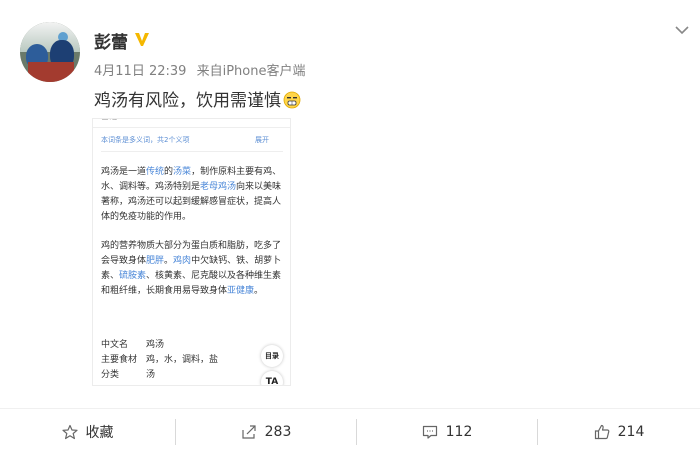 The height and width of the screenshot is (455, 700). What do you see at coordinates (459, 432) in the screenshot?
I see `comment-count: 112` at bounding box center [459, 432].